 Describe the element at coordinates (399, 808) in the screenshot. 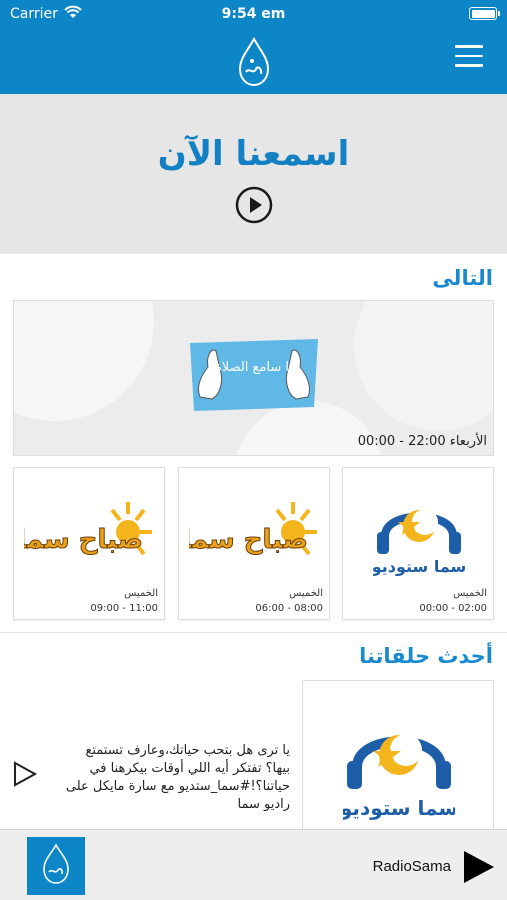

I see `episode-image-text: سما ستوديو` at that location.